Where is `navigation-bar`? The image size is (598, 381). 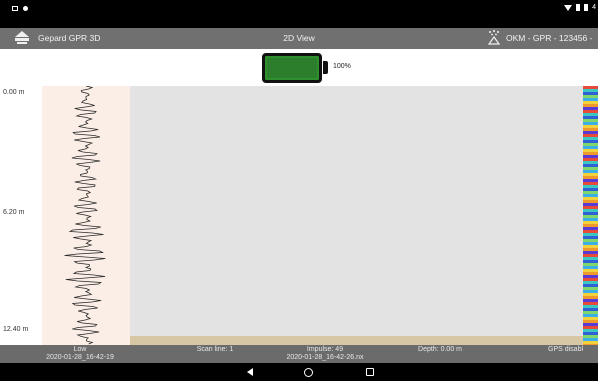 navigation-bar is located at coordinates (299, 372).